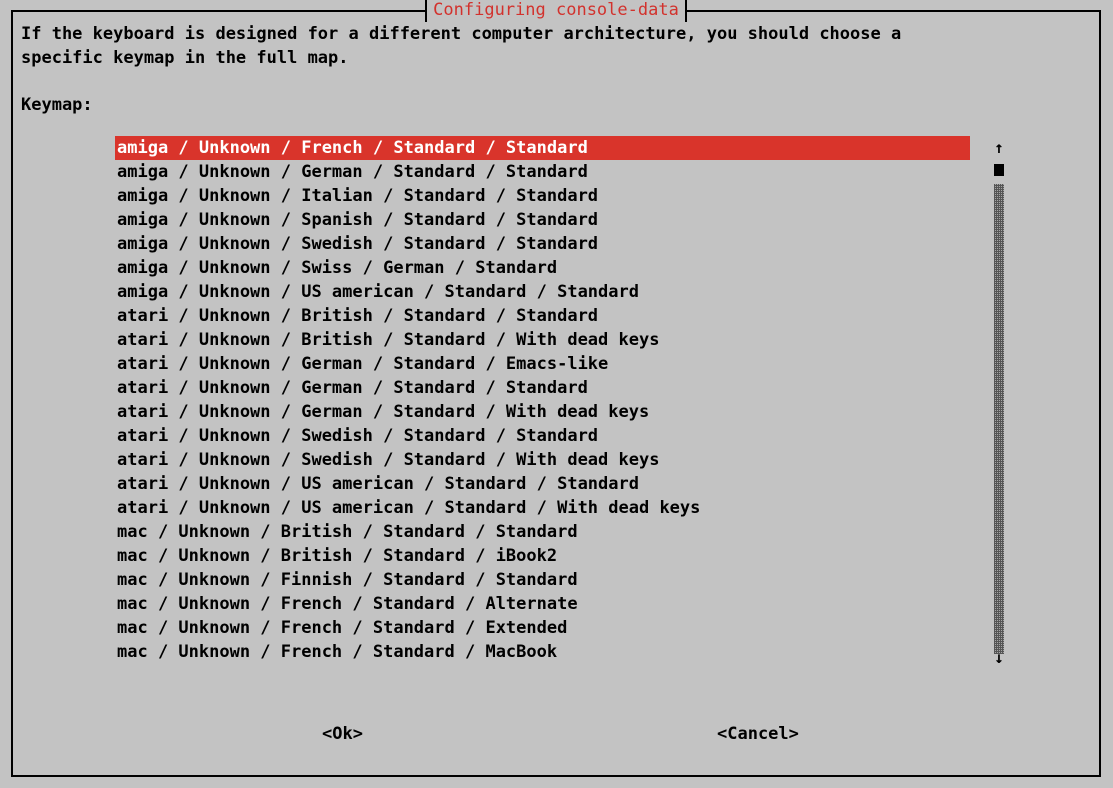 This screenshot has width=1113, height=788. I want to click on dialog-title-bar: Configuring console-data, so click(556, 11).